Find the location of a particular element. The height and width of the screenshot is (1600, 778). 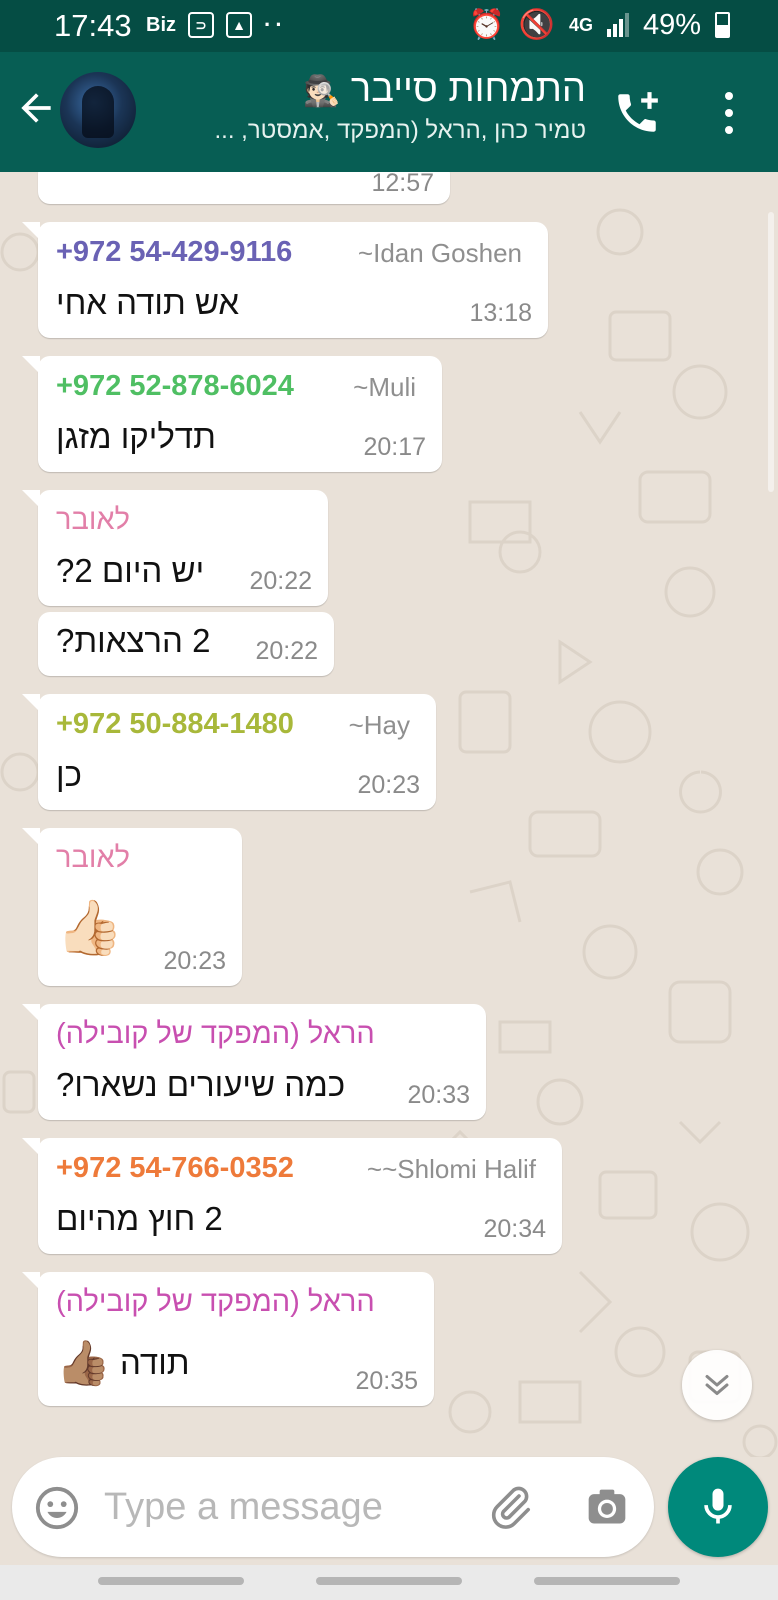

sender-name: ~Muli is located at coordinates (384, 387).